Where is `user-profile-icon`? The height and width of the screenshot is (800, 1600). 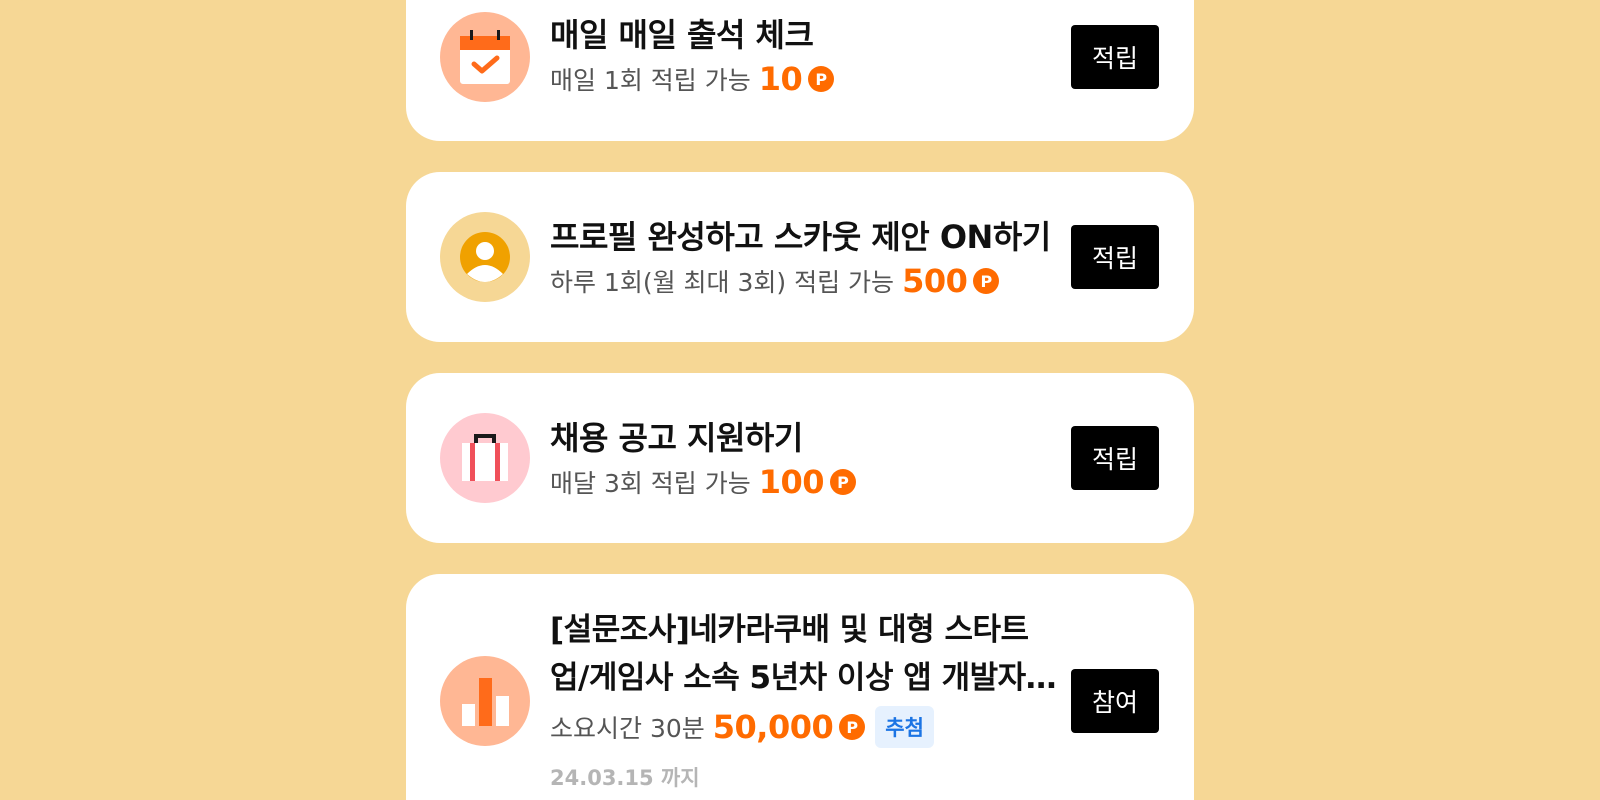 user-profile-icon is located at coordinates (485, 257).